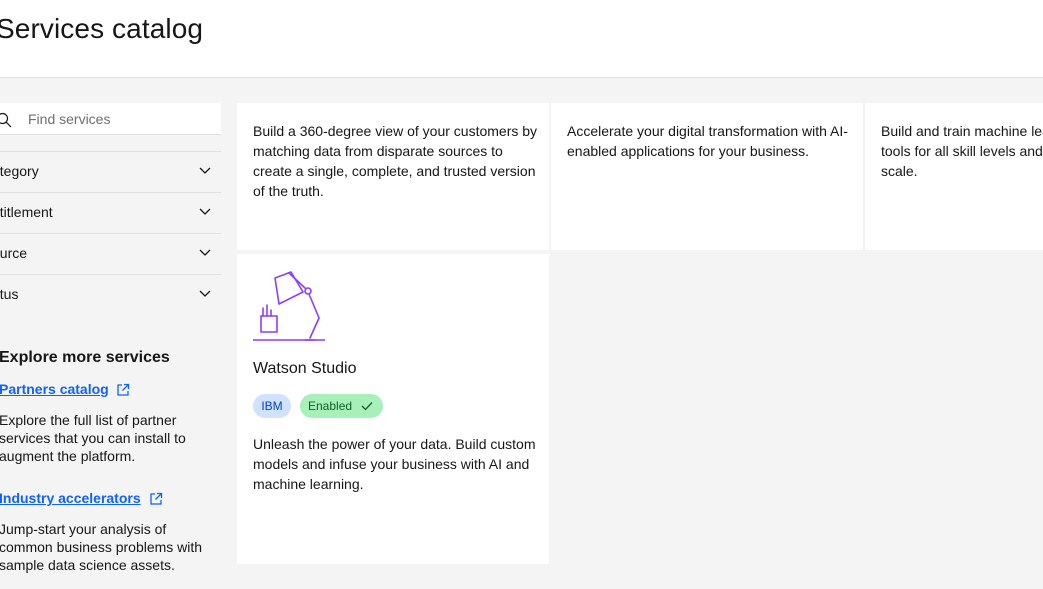 This screenshot has width=1043, height=589. I want to click on filter-source: ource, so click(110, 253).